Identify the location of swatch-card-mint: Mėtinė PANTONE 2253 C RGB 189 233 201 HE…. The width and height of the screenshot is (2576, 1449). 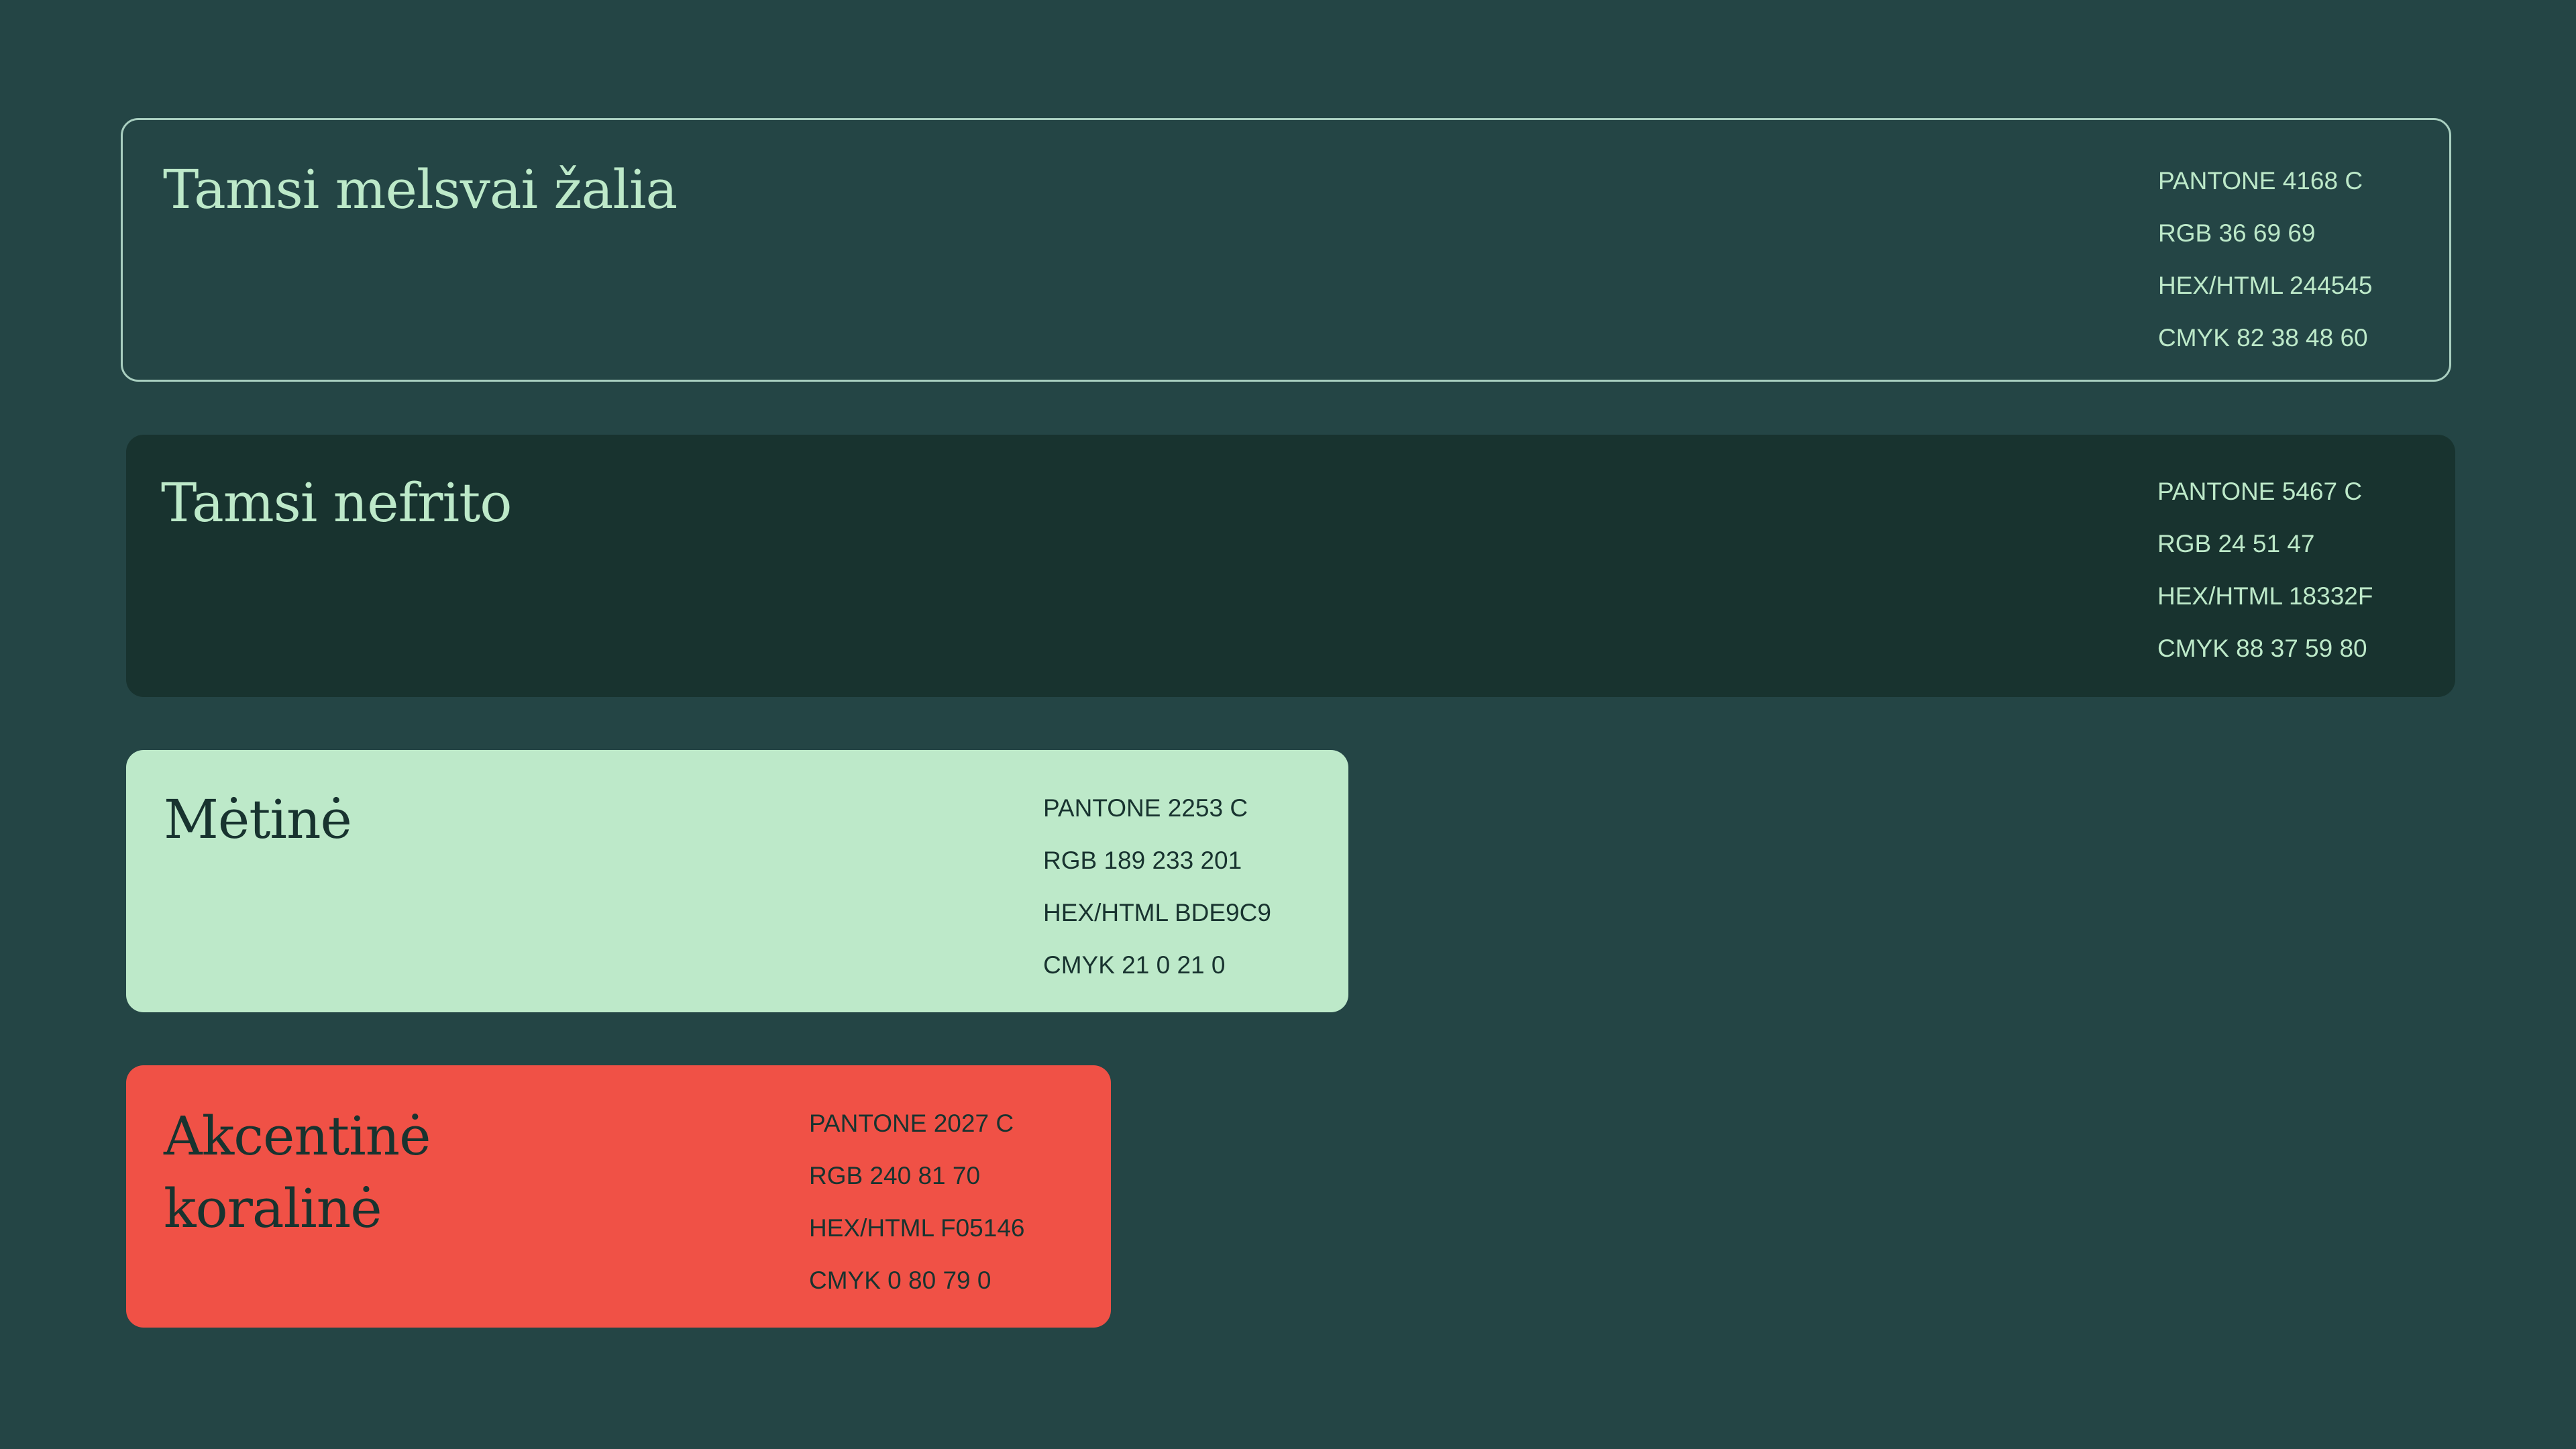
(737, 881).